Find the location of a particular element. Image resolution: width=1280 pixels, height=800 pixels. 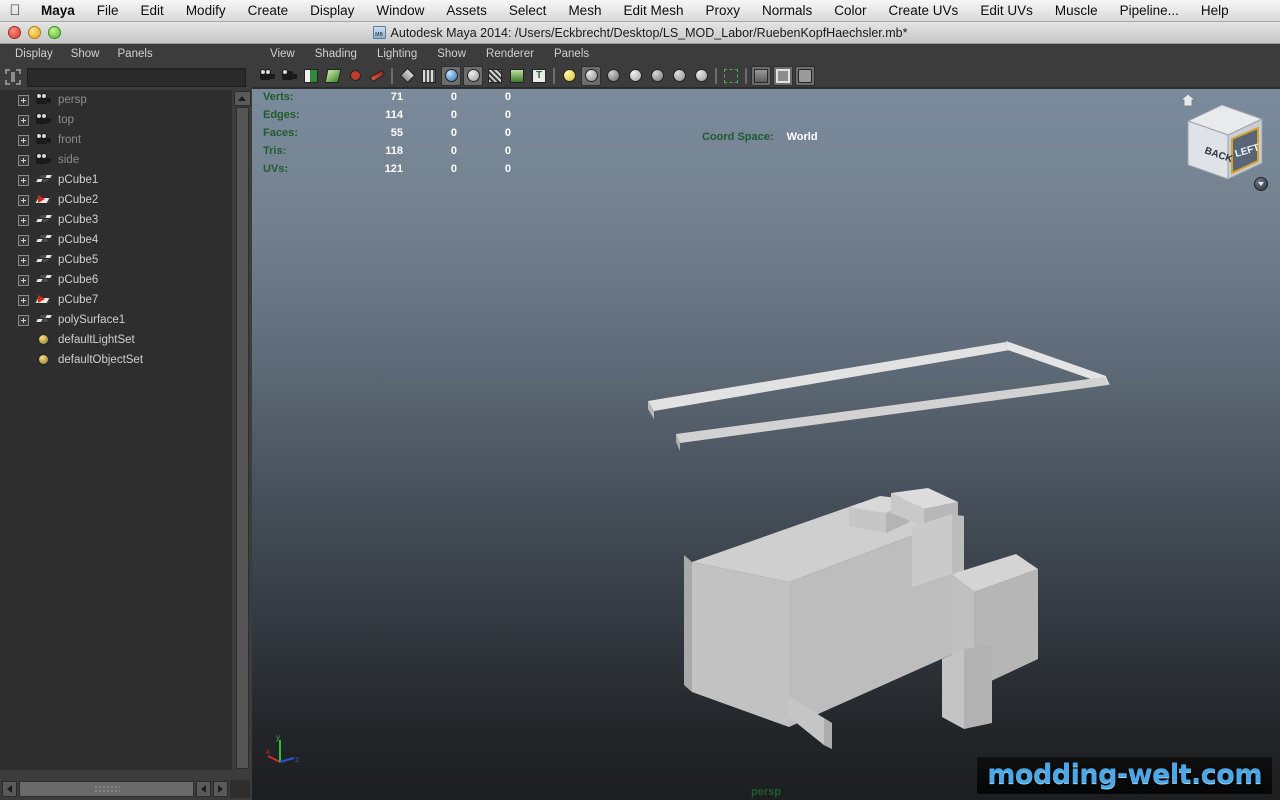

outliner-menu-show: Show is located at coordinates (85, 54).